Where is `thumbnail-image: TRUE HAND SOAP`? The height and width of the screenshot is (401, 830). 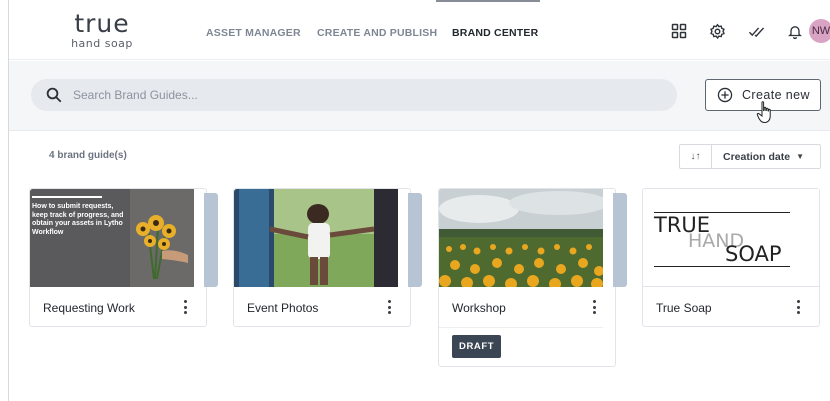 thumbnail-image: TRUE HAND SOAP is located at coordinates (731, 237).